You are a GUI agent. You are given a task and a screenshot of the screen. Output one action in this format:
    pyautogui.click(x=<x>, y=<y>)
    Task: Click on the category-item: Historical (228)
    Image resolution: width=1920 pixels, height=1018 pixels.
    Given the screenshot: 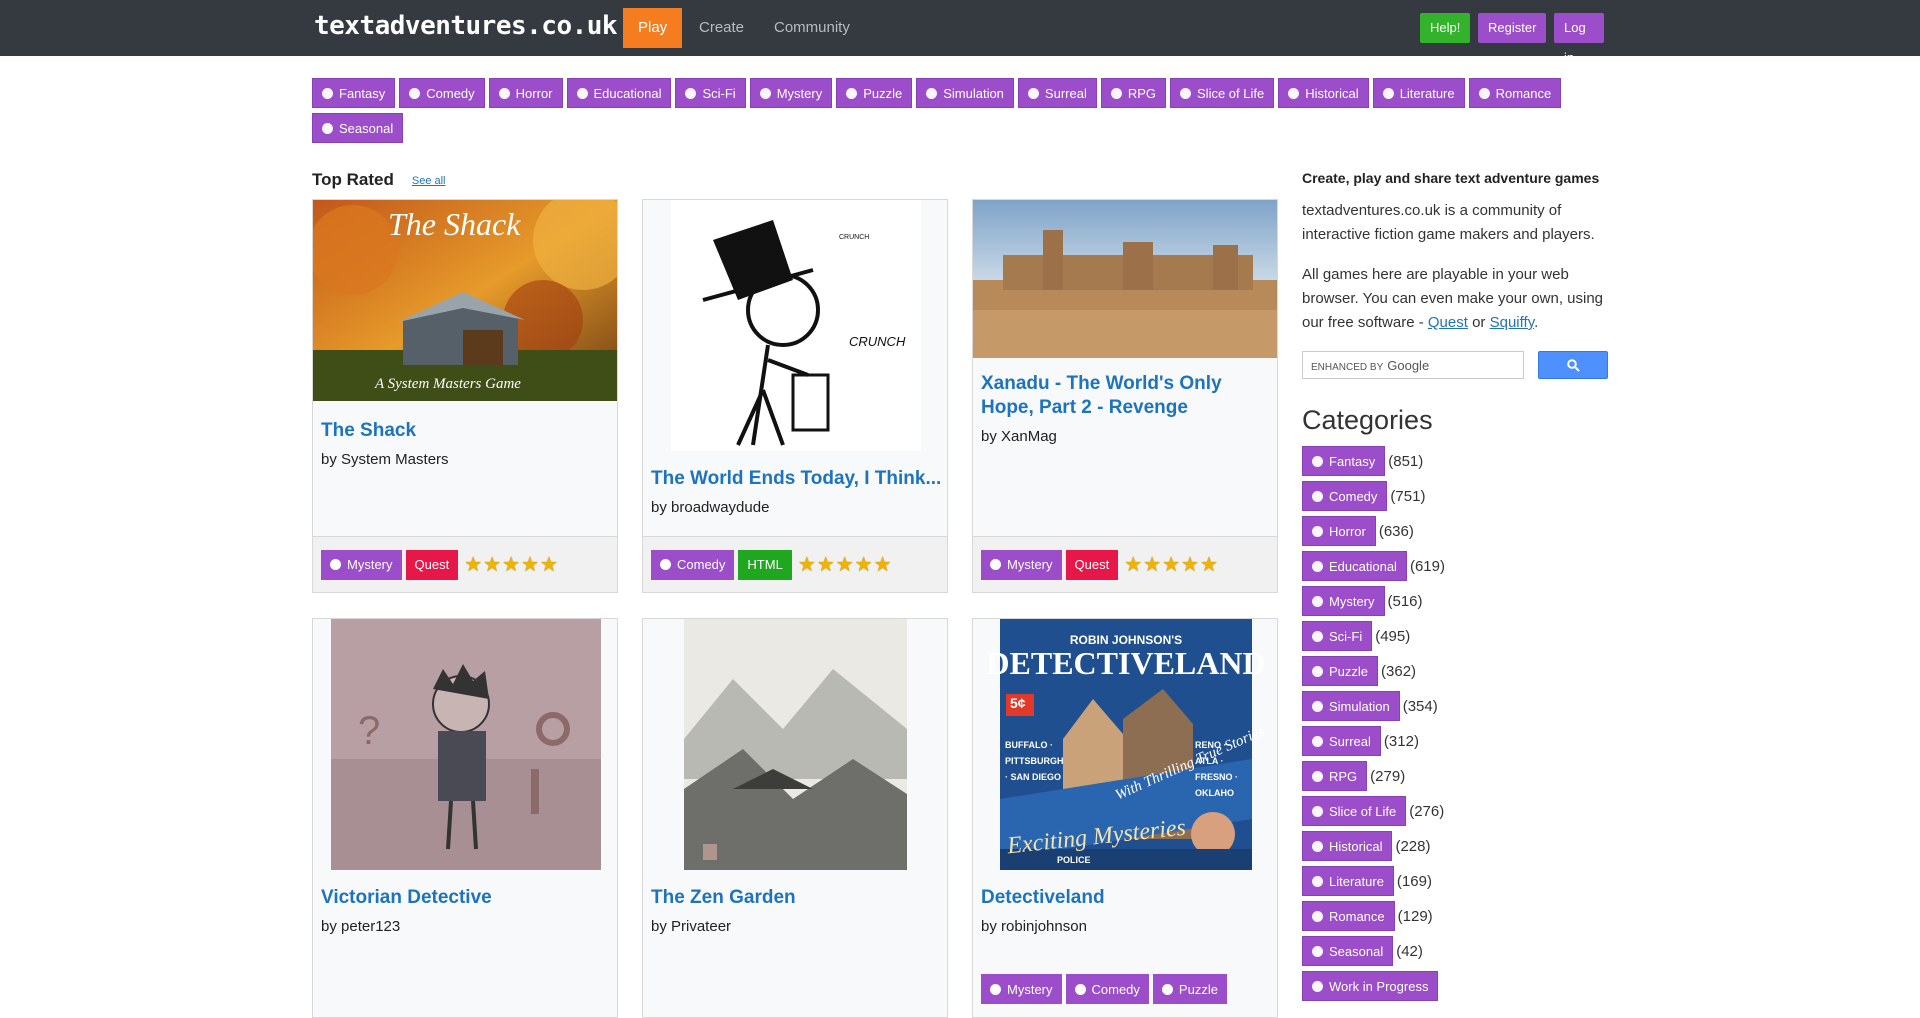 What is the action you would take?
    pyautogui.click(x=1457, y=846)
    